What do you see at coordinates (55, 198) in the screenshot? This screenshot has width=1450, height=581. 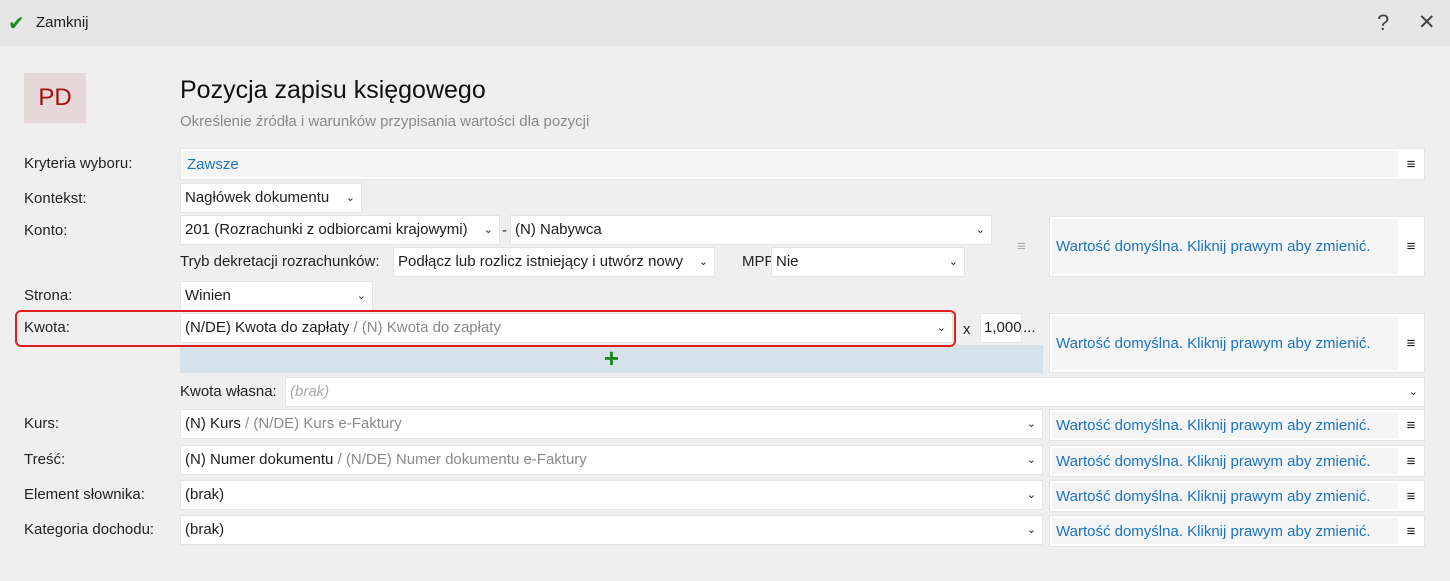 I see `kontekst-label: Kontekst:` at bounding box center [55, 198].